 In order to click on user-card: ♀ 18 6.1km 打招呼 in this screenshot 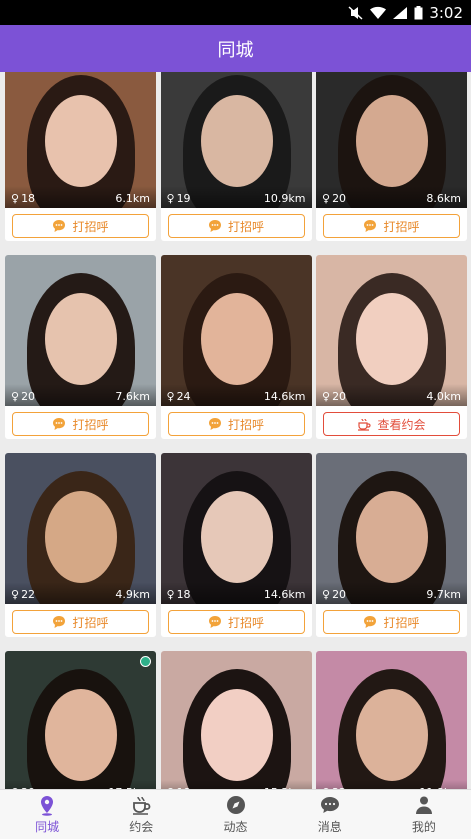, I will do `click(80, 156)`.